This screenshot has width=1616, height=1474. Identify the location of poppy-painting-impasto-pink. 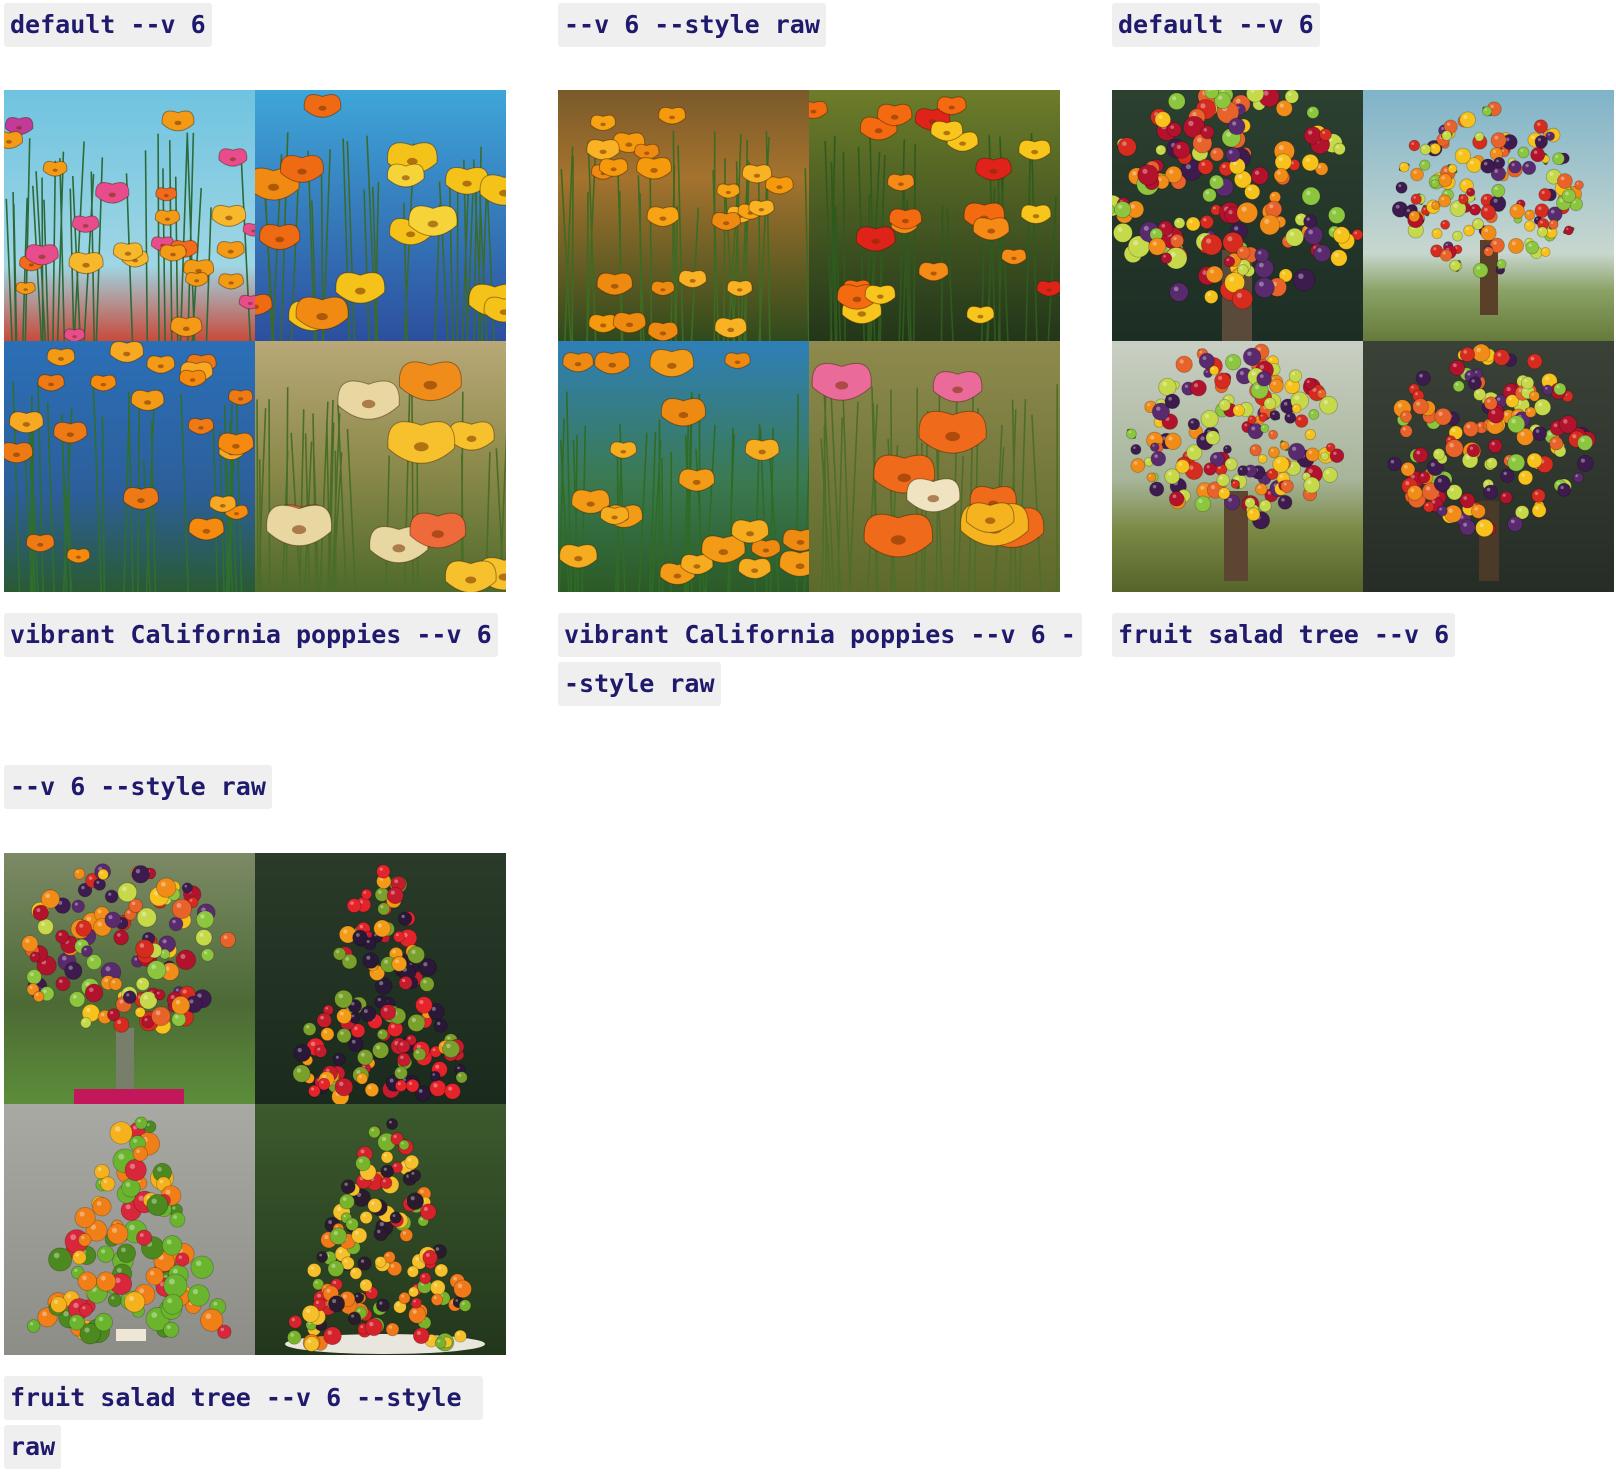
(934, 466).